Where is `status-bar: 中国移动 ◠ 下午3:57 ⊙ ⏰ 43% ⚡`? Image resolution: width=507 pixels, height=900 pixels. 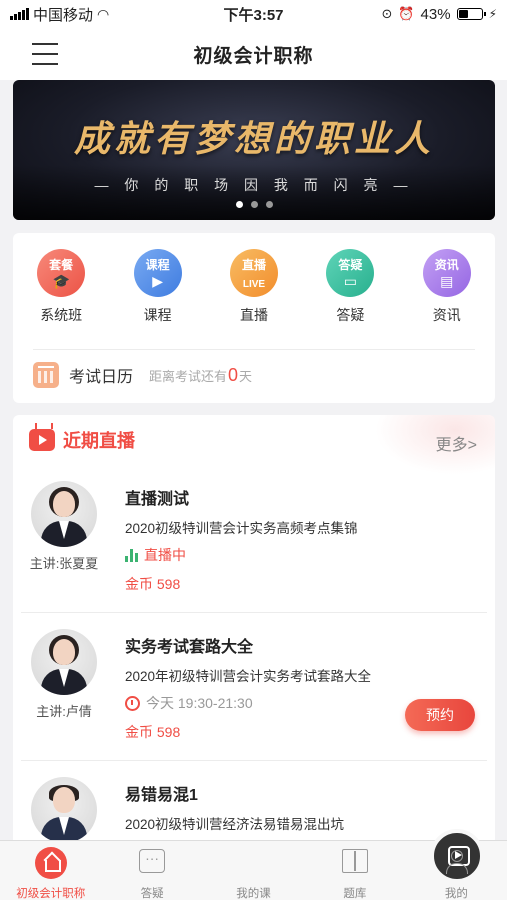 status-bar: 中国移动 ◠ 下午3:57 ⊙ ⏰ 43% ⚡ is located at coordinates (253, 14).